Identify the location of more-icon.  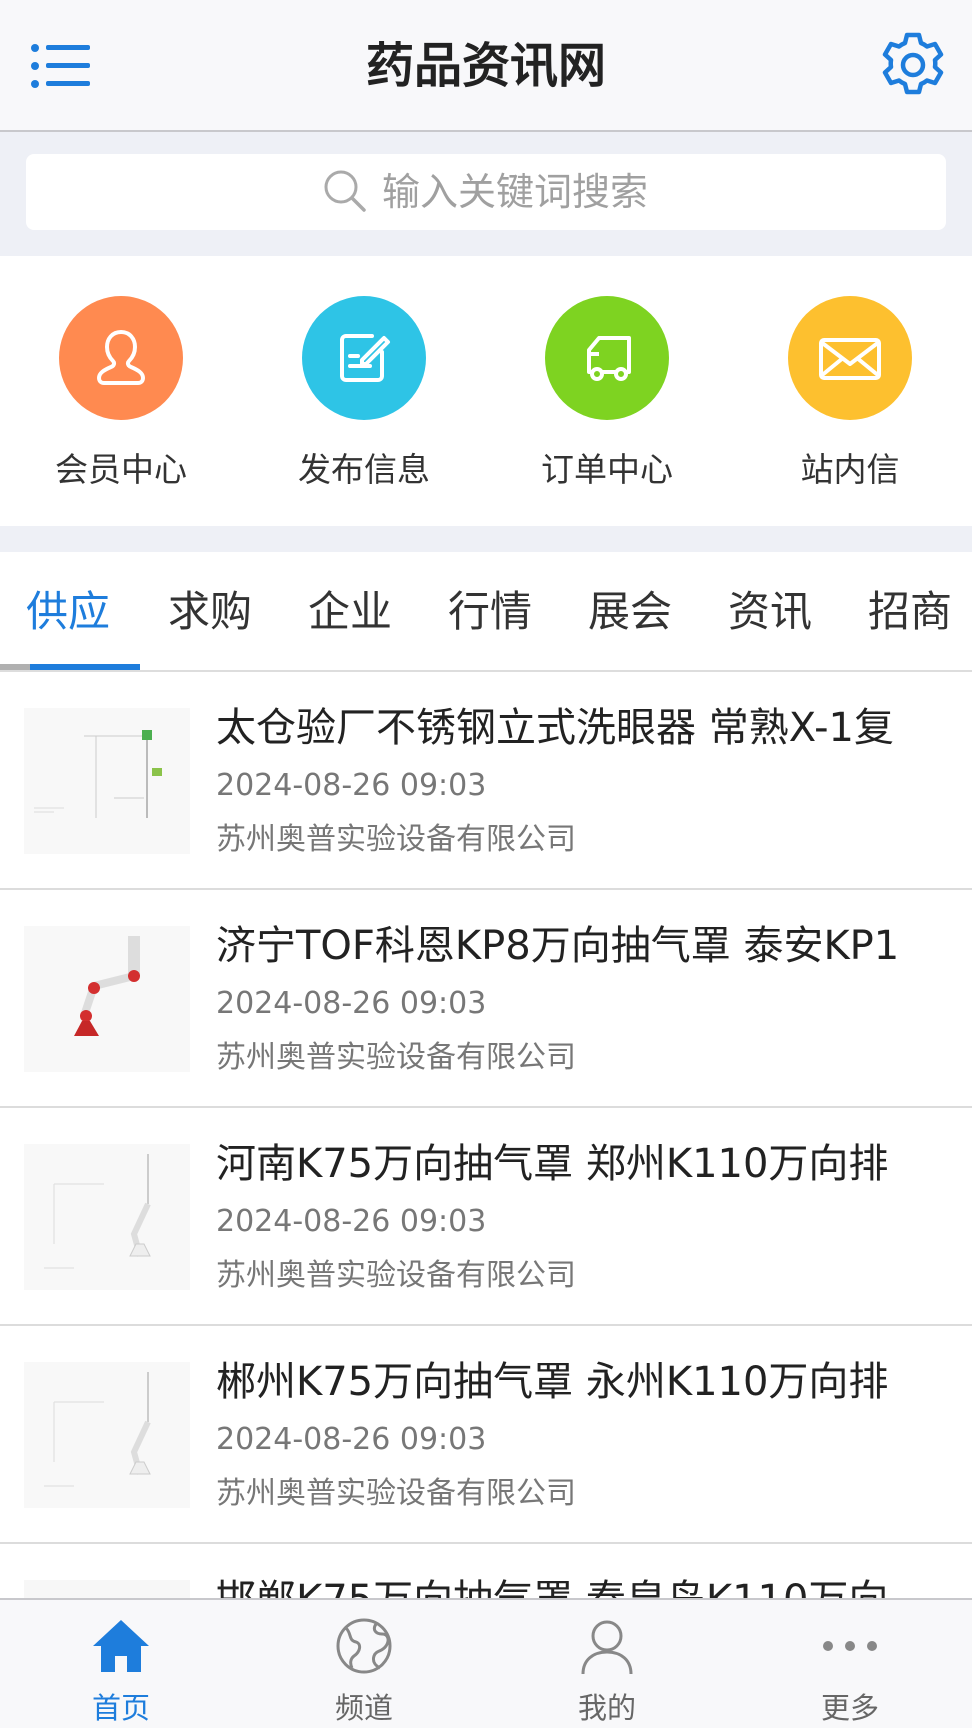
(850, 1646).